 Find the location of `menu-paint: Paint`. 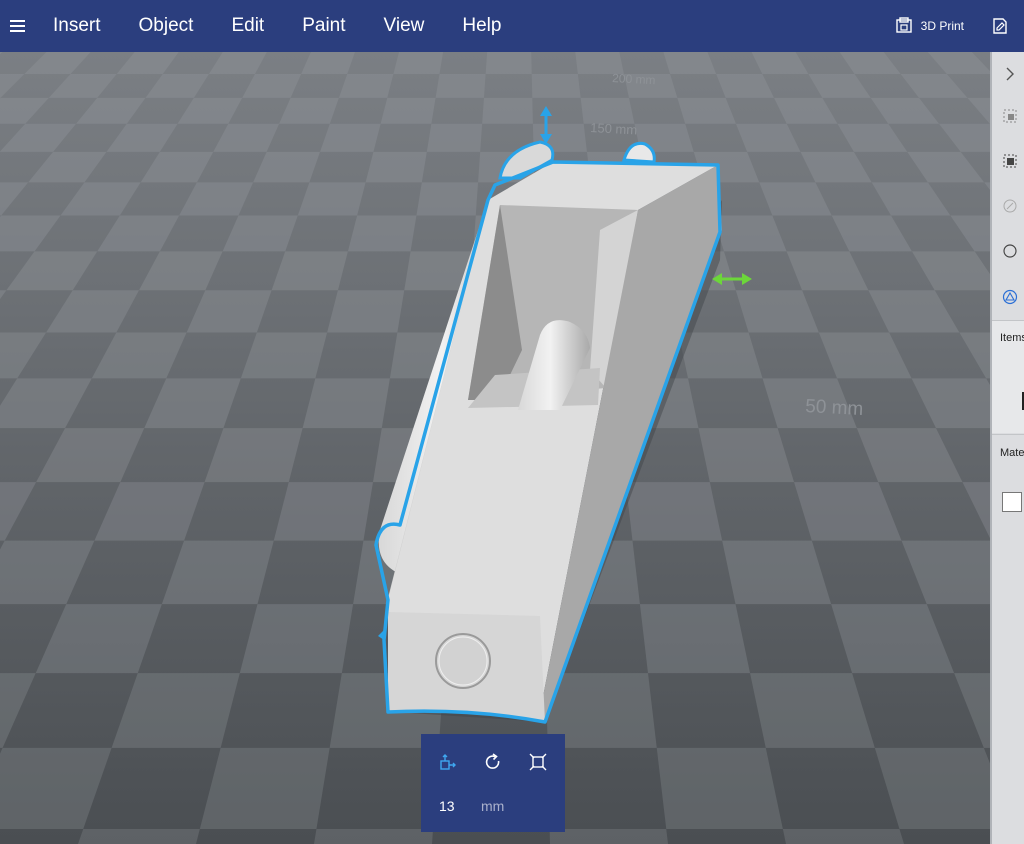

menu-paint: Paint is located at coordinates (323, 26).